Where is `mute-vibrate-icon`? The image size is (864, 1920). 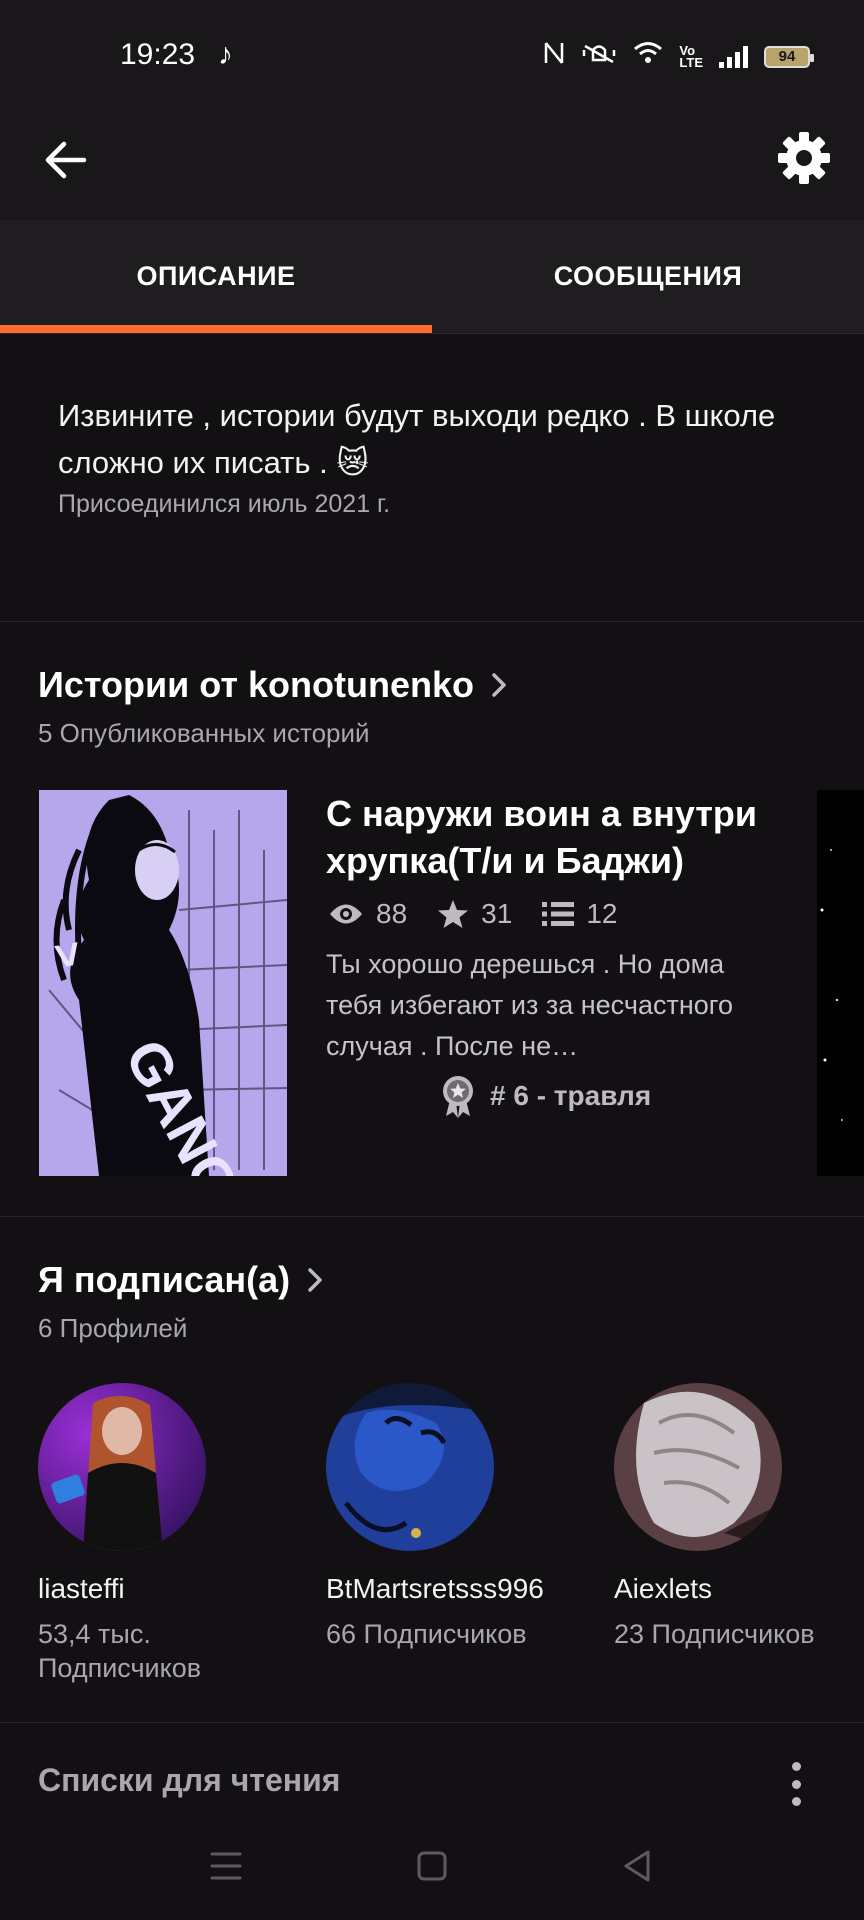 mute-vibrate-icon is located at coordinates (599, 56).